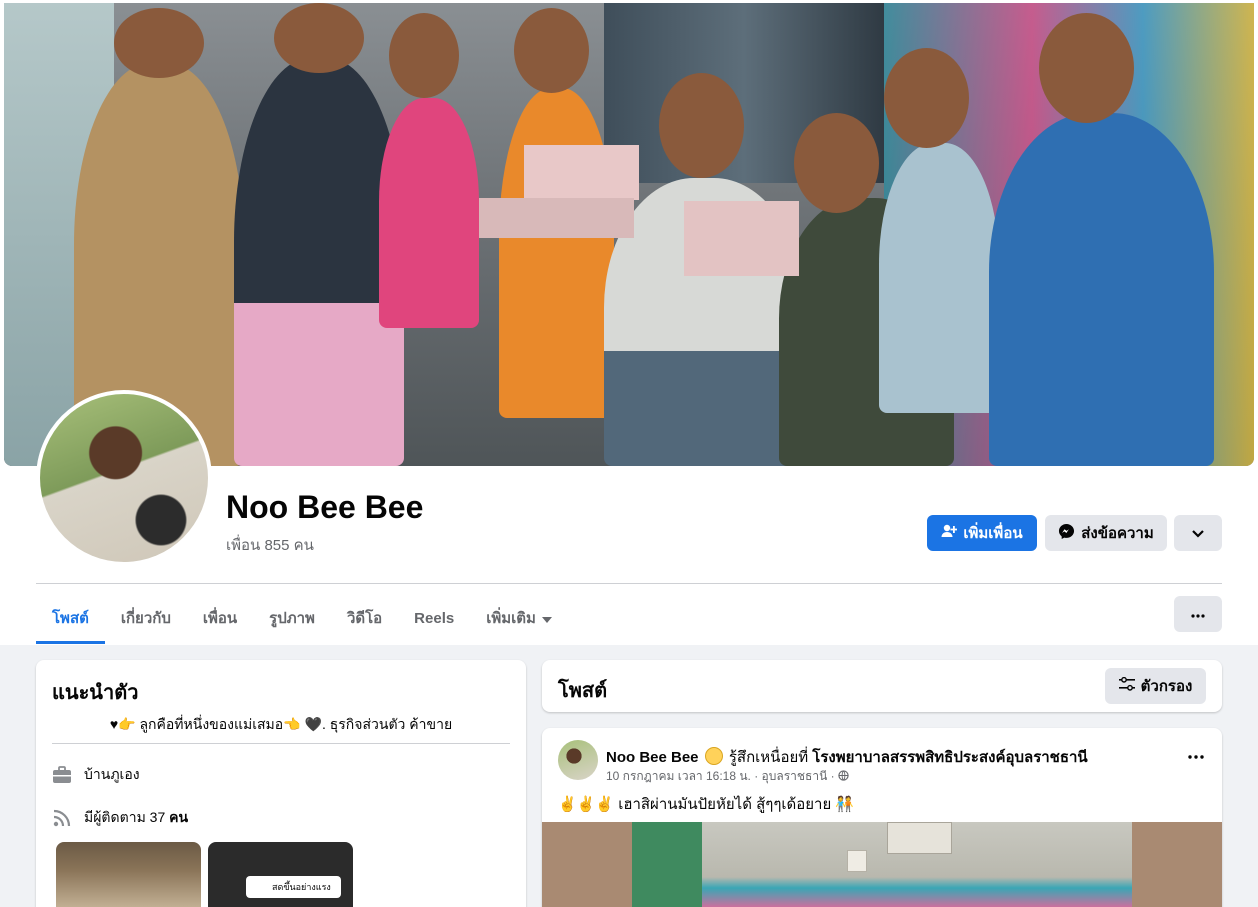 The height and width of the screenshot is (907, 1258). I want to click on featured-live: สดขึ้นอย่างแรง, so click(280, 874).